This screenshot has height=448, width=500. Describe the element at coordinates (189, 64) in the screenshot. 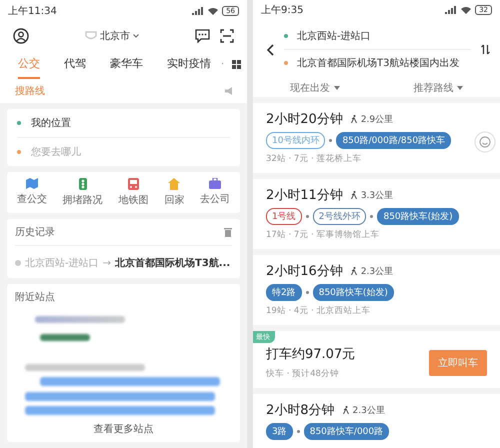

I see `tab: 实时疫情` at that location.